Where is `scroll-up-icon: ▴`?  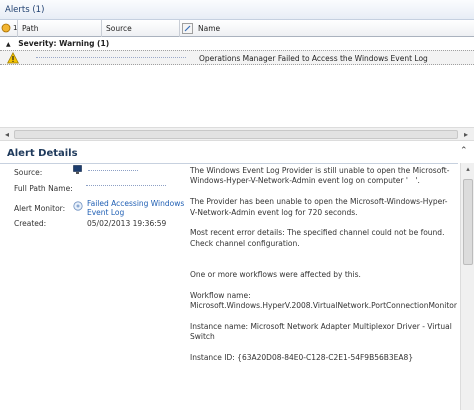 scroll-up-icon: ▴ is located at coordinates (468, 170).